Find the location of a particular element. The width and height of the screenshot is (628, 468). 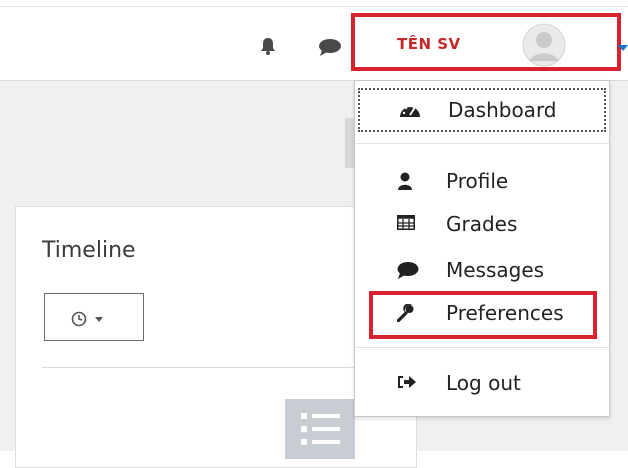

menu-item-profile: Profile is located at coordinates (482, 182).